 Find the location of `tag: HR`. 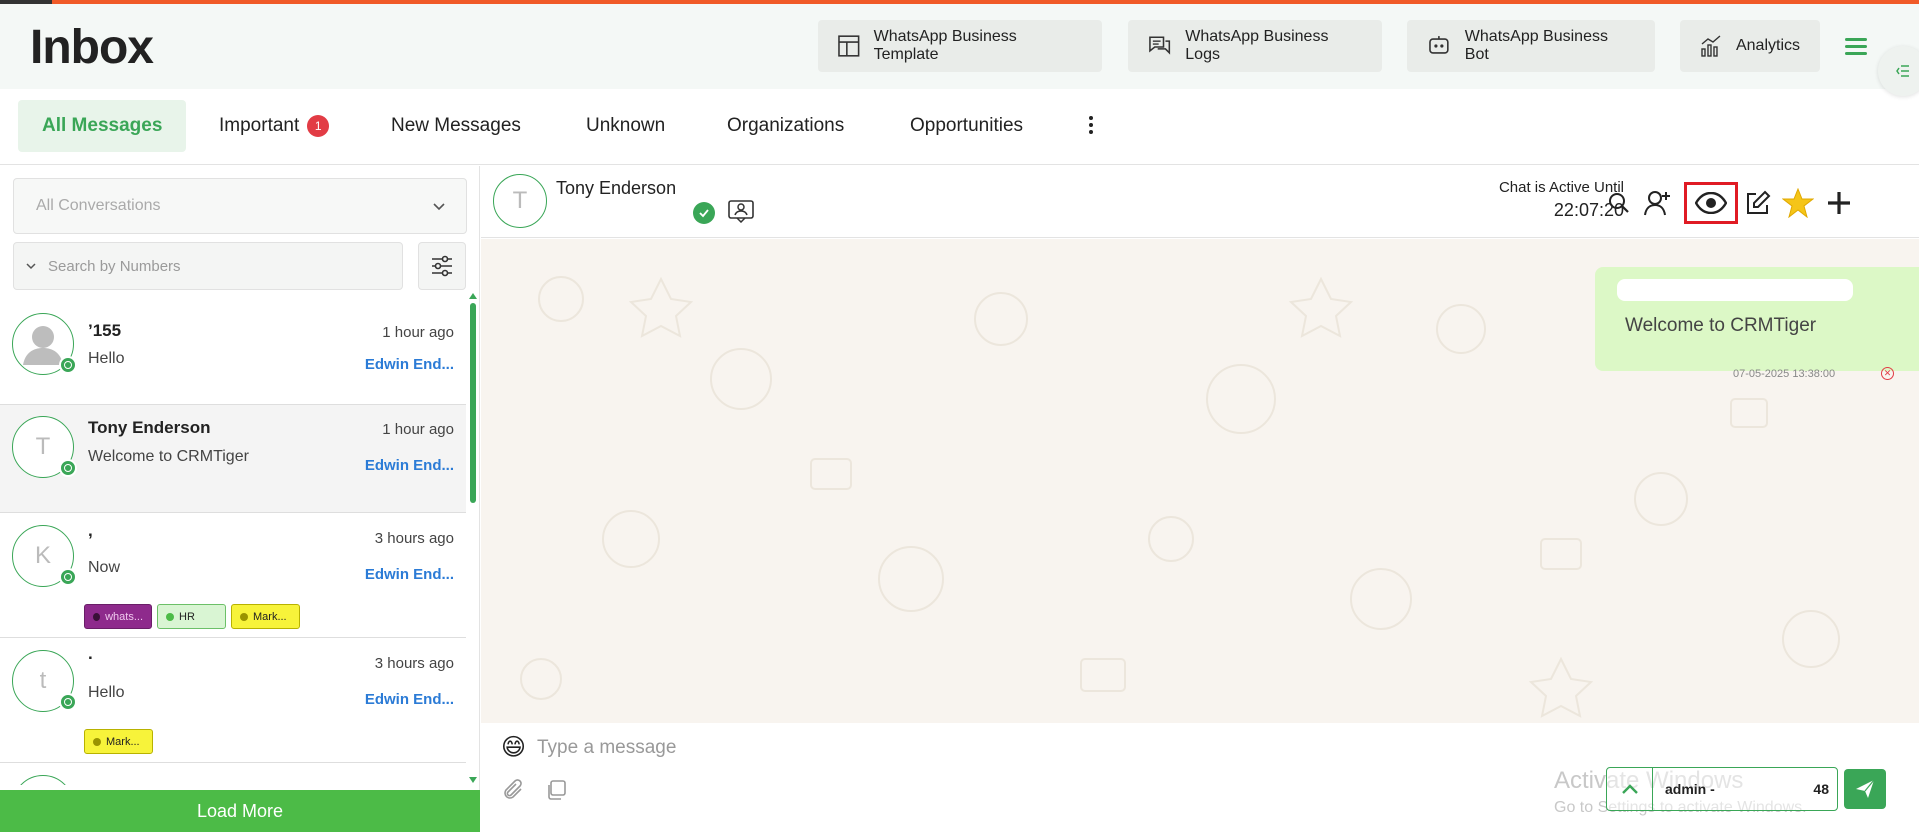

tag: HR is located at coordinates (191, 616).